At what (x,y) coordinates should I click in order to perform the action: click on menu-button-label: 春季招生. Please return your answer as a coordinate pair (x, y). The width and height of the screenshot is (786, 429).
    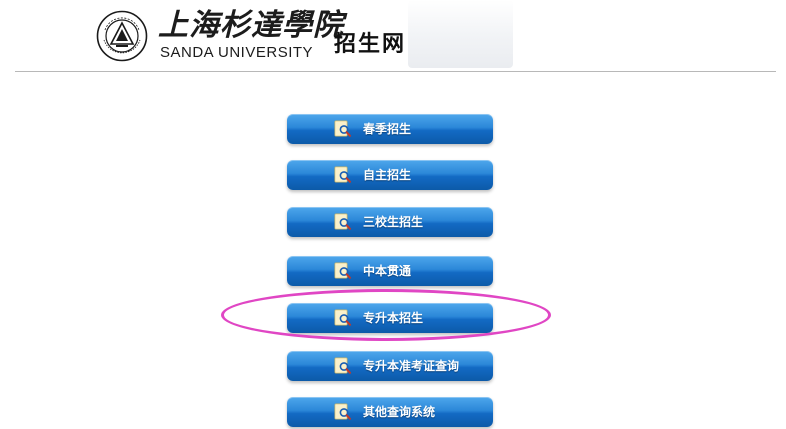
    Looking at the image, I should click on (387, 129).